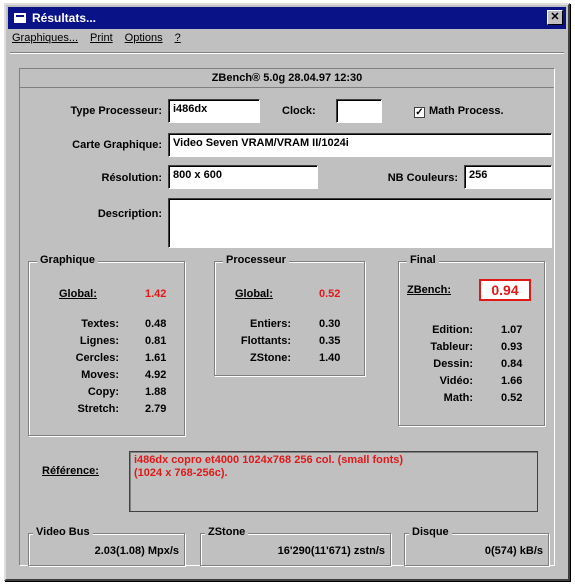 The width and height of the screenshot is (575, 586). What do you see at coordinates (265, 341) in the screenshot?
I see `processeur-flottants-label: Flottants:` at bounding box center [265, 341].